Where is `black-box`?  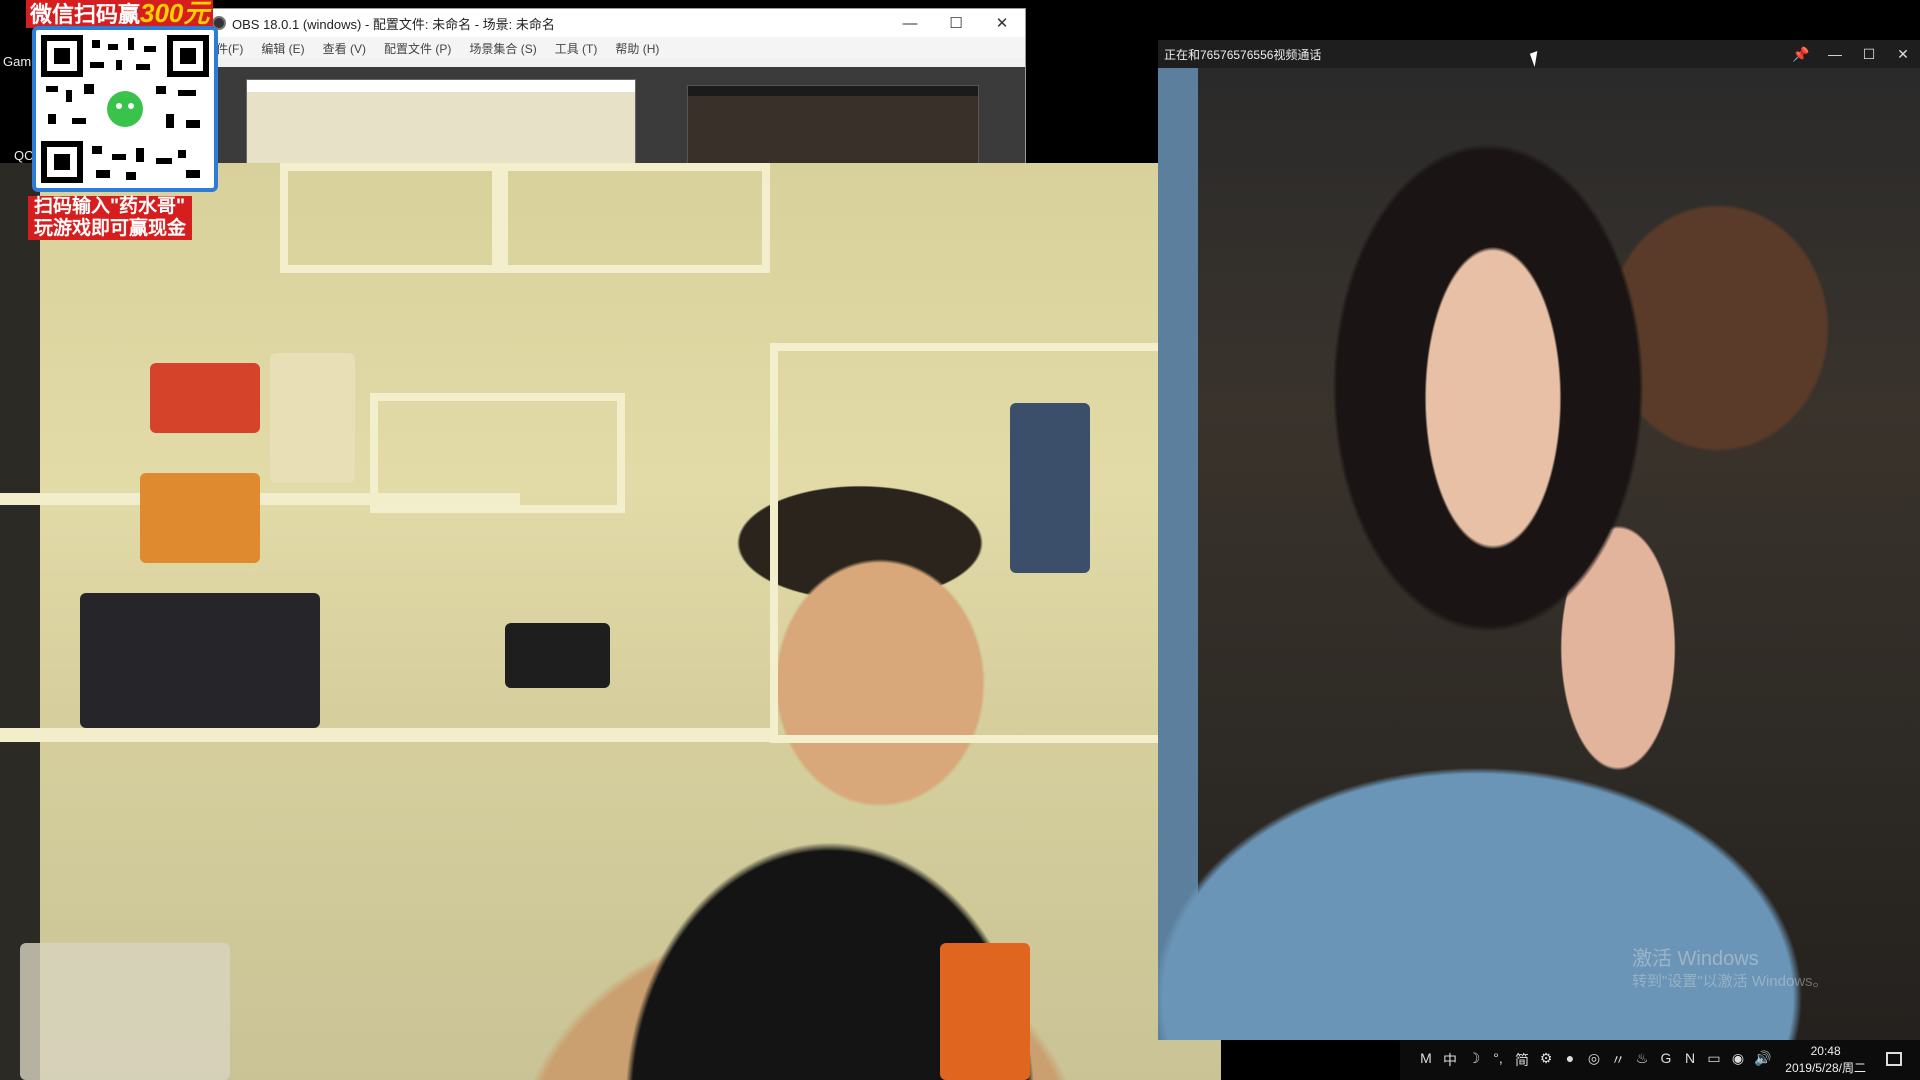
black-box is located at coordinates (557, 655).